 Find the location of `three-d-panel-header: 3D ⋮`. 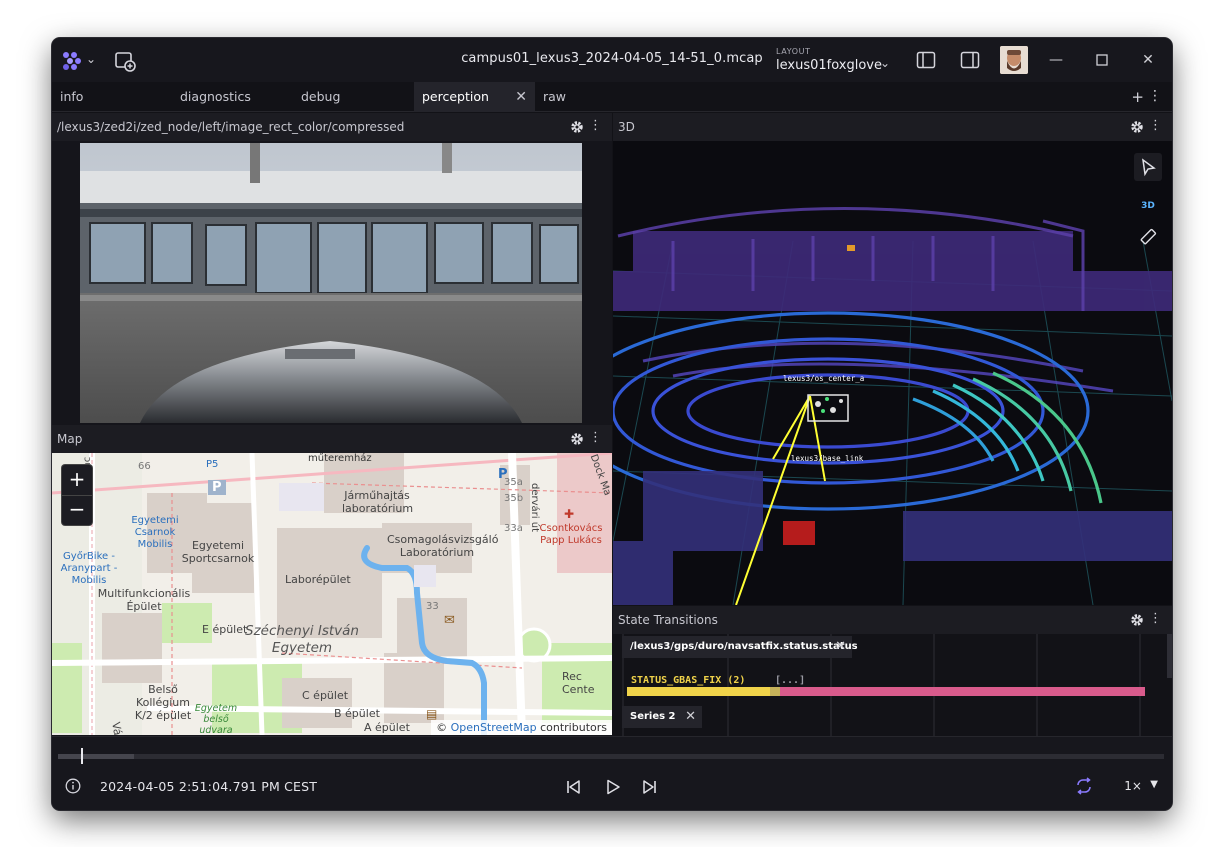

three-d-panel-header: 3D ⋮ is located at coordinates (892, 127).